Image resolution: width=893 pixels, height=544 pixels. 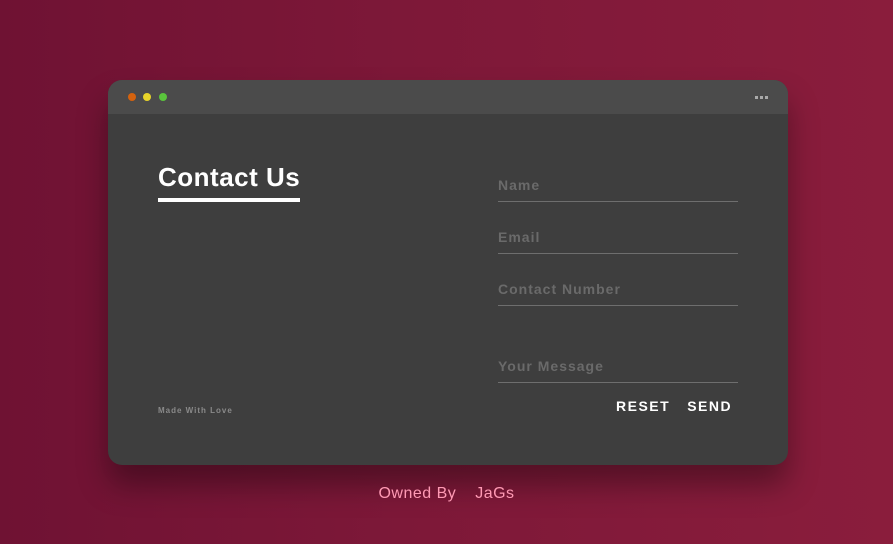 What do you see at coordinates (643, 406) in the screenshot?
I see `reset-button: RESET` at bounding box center [643, 406].